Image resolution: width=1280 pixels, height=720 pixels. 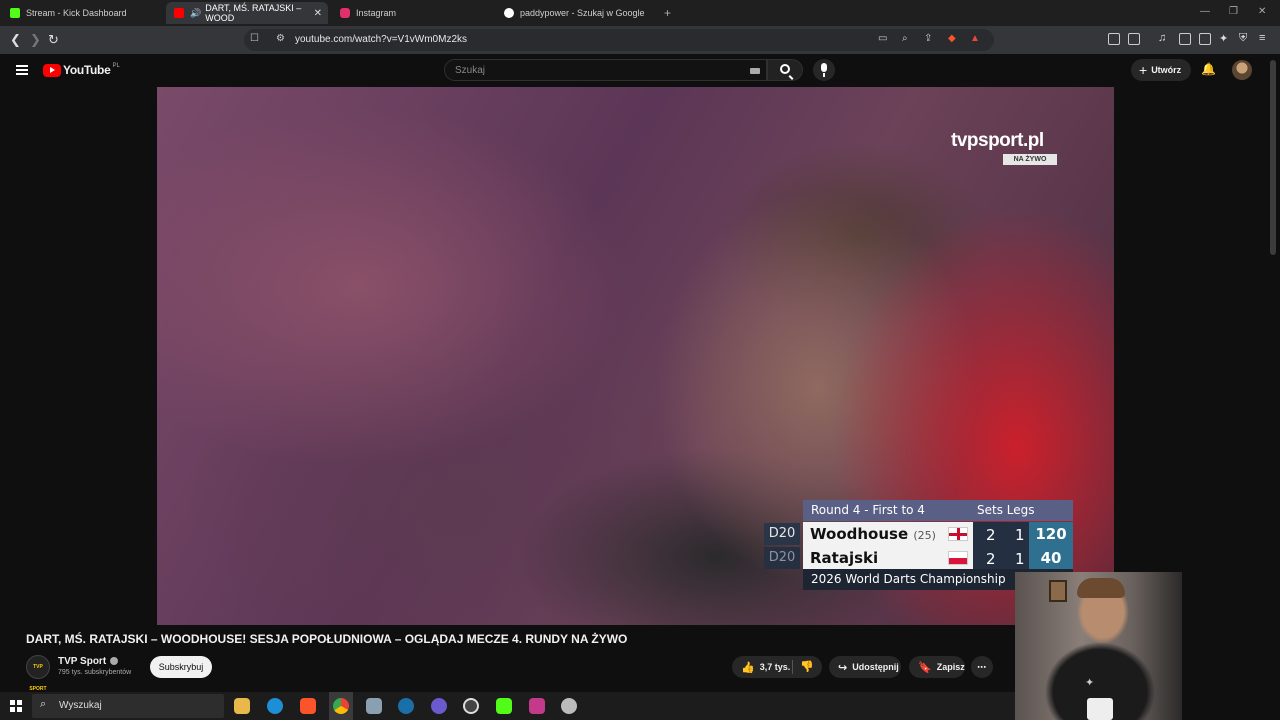 I want to click on cast-icon: ▭, so click(x=882, y=38).